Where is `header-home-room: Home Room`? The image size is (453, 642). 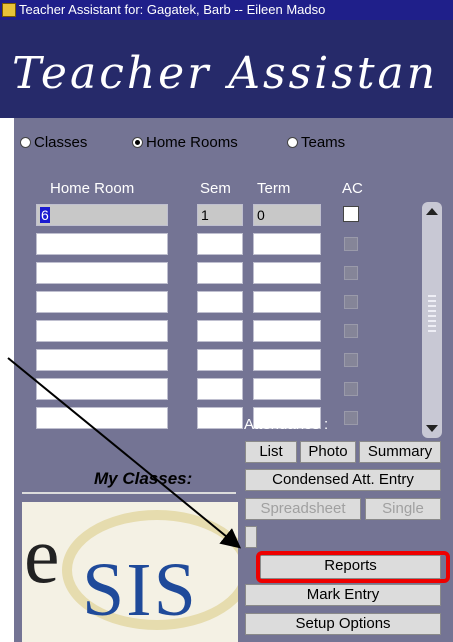 header-home-room: Home Room is located at coordinates (92, 188).